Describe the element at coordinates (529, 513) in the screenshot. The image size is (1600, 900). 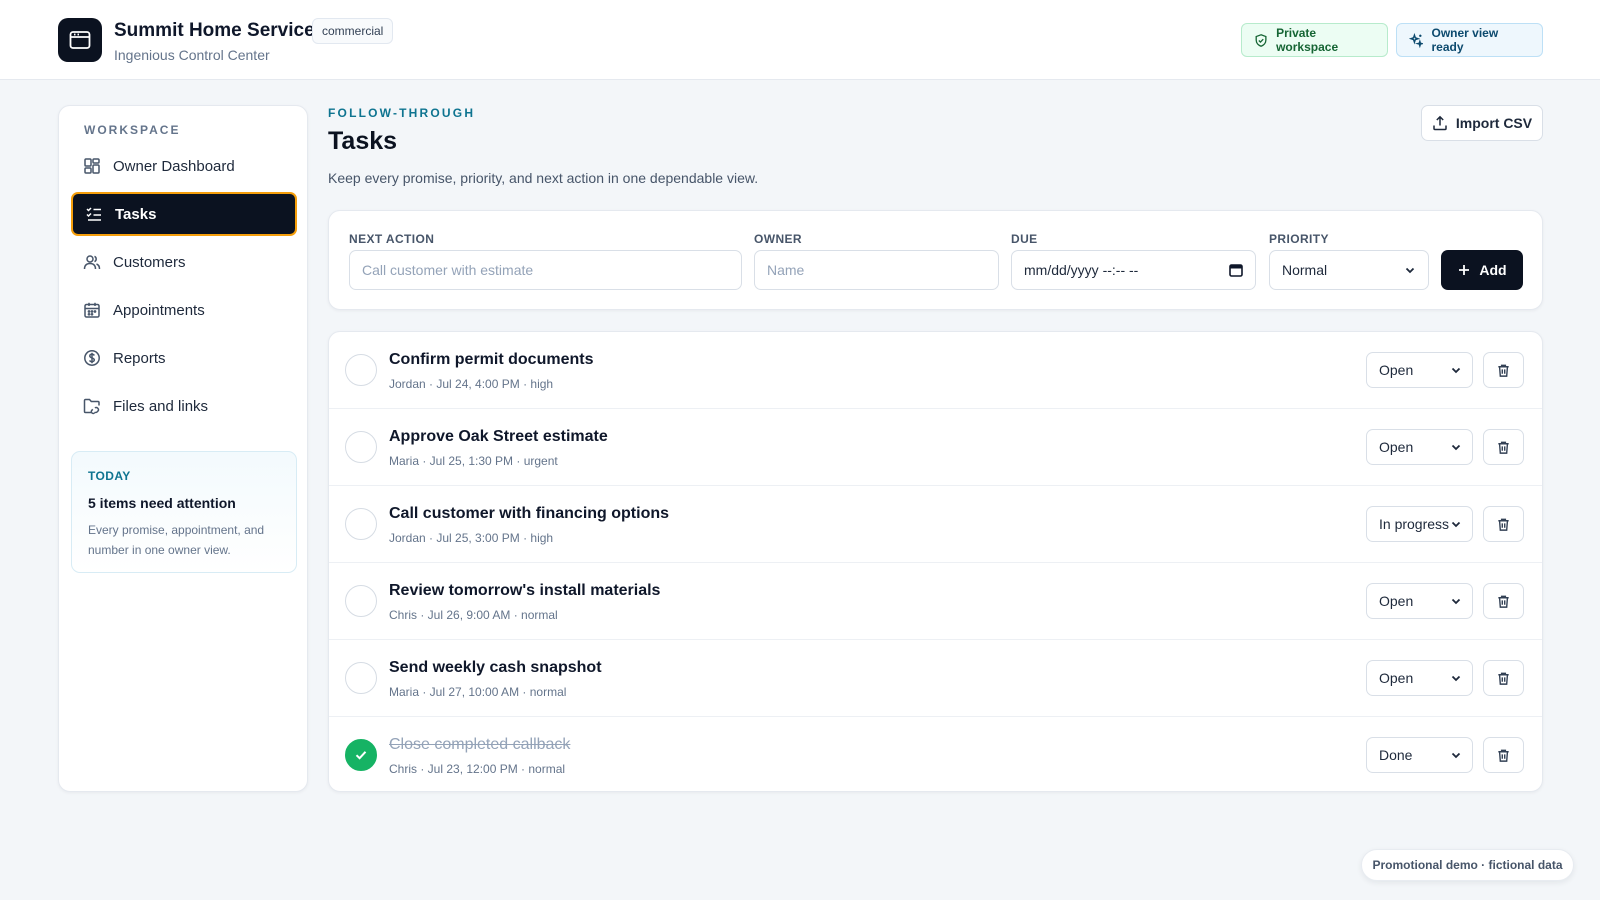
I see `task-title: Call customer with financing options` at that location.